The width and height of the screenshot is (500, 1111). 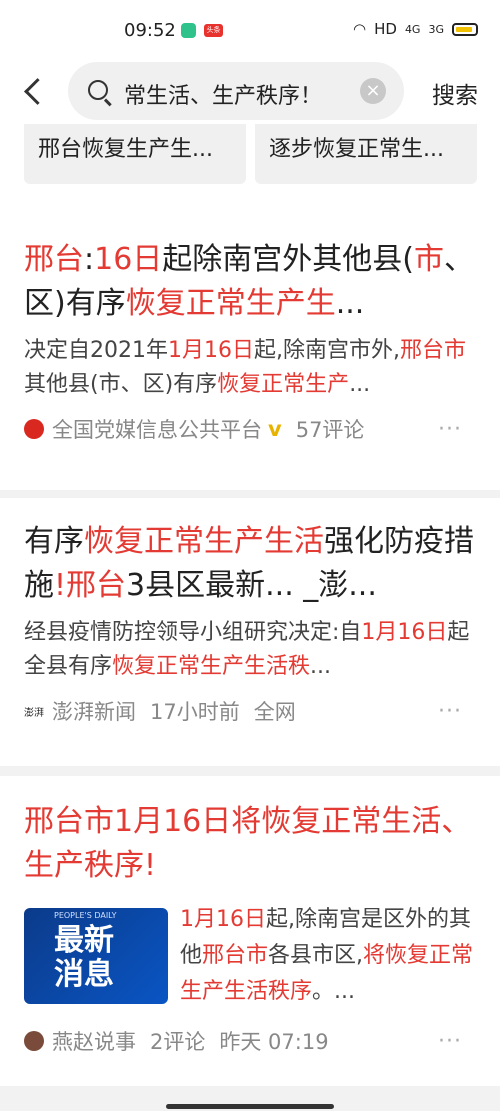 What do you see at coordinates (150, 30) in the screenshot?
I see `status-time: 09:52` at bounding box center [150, 30].